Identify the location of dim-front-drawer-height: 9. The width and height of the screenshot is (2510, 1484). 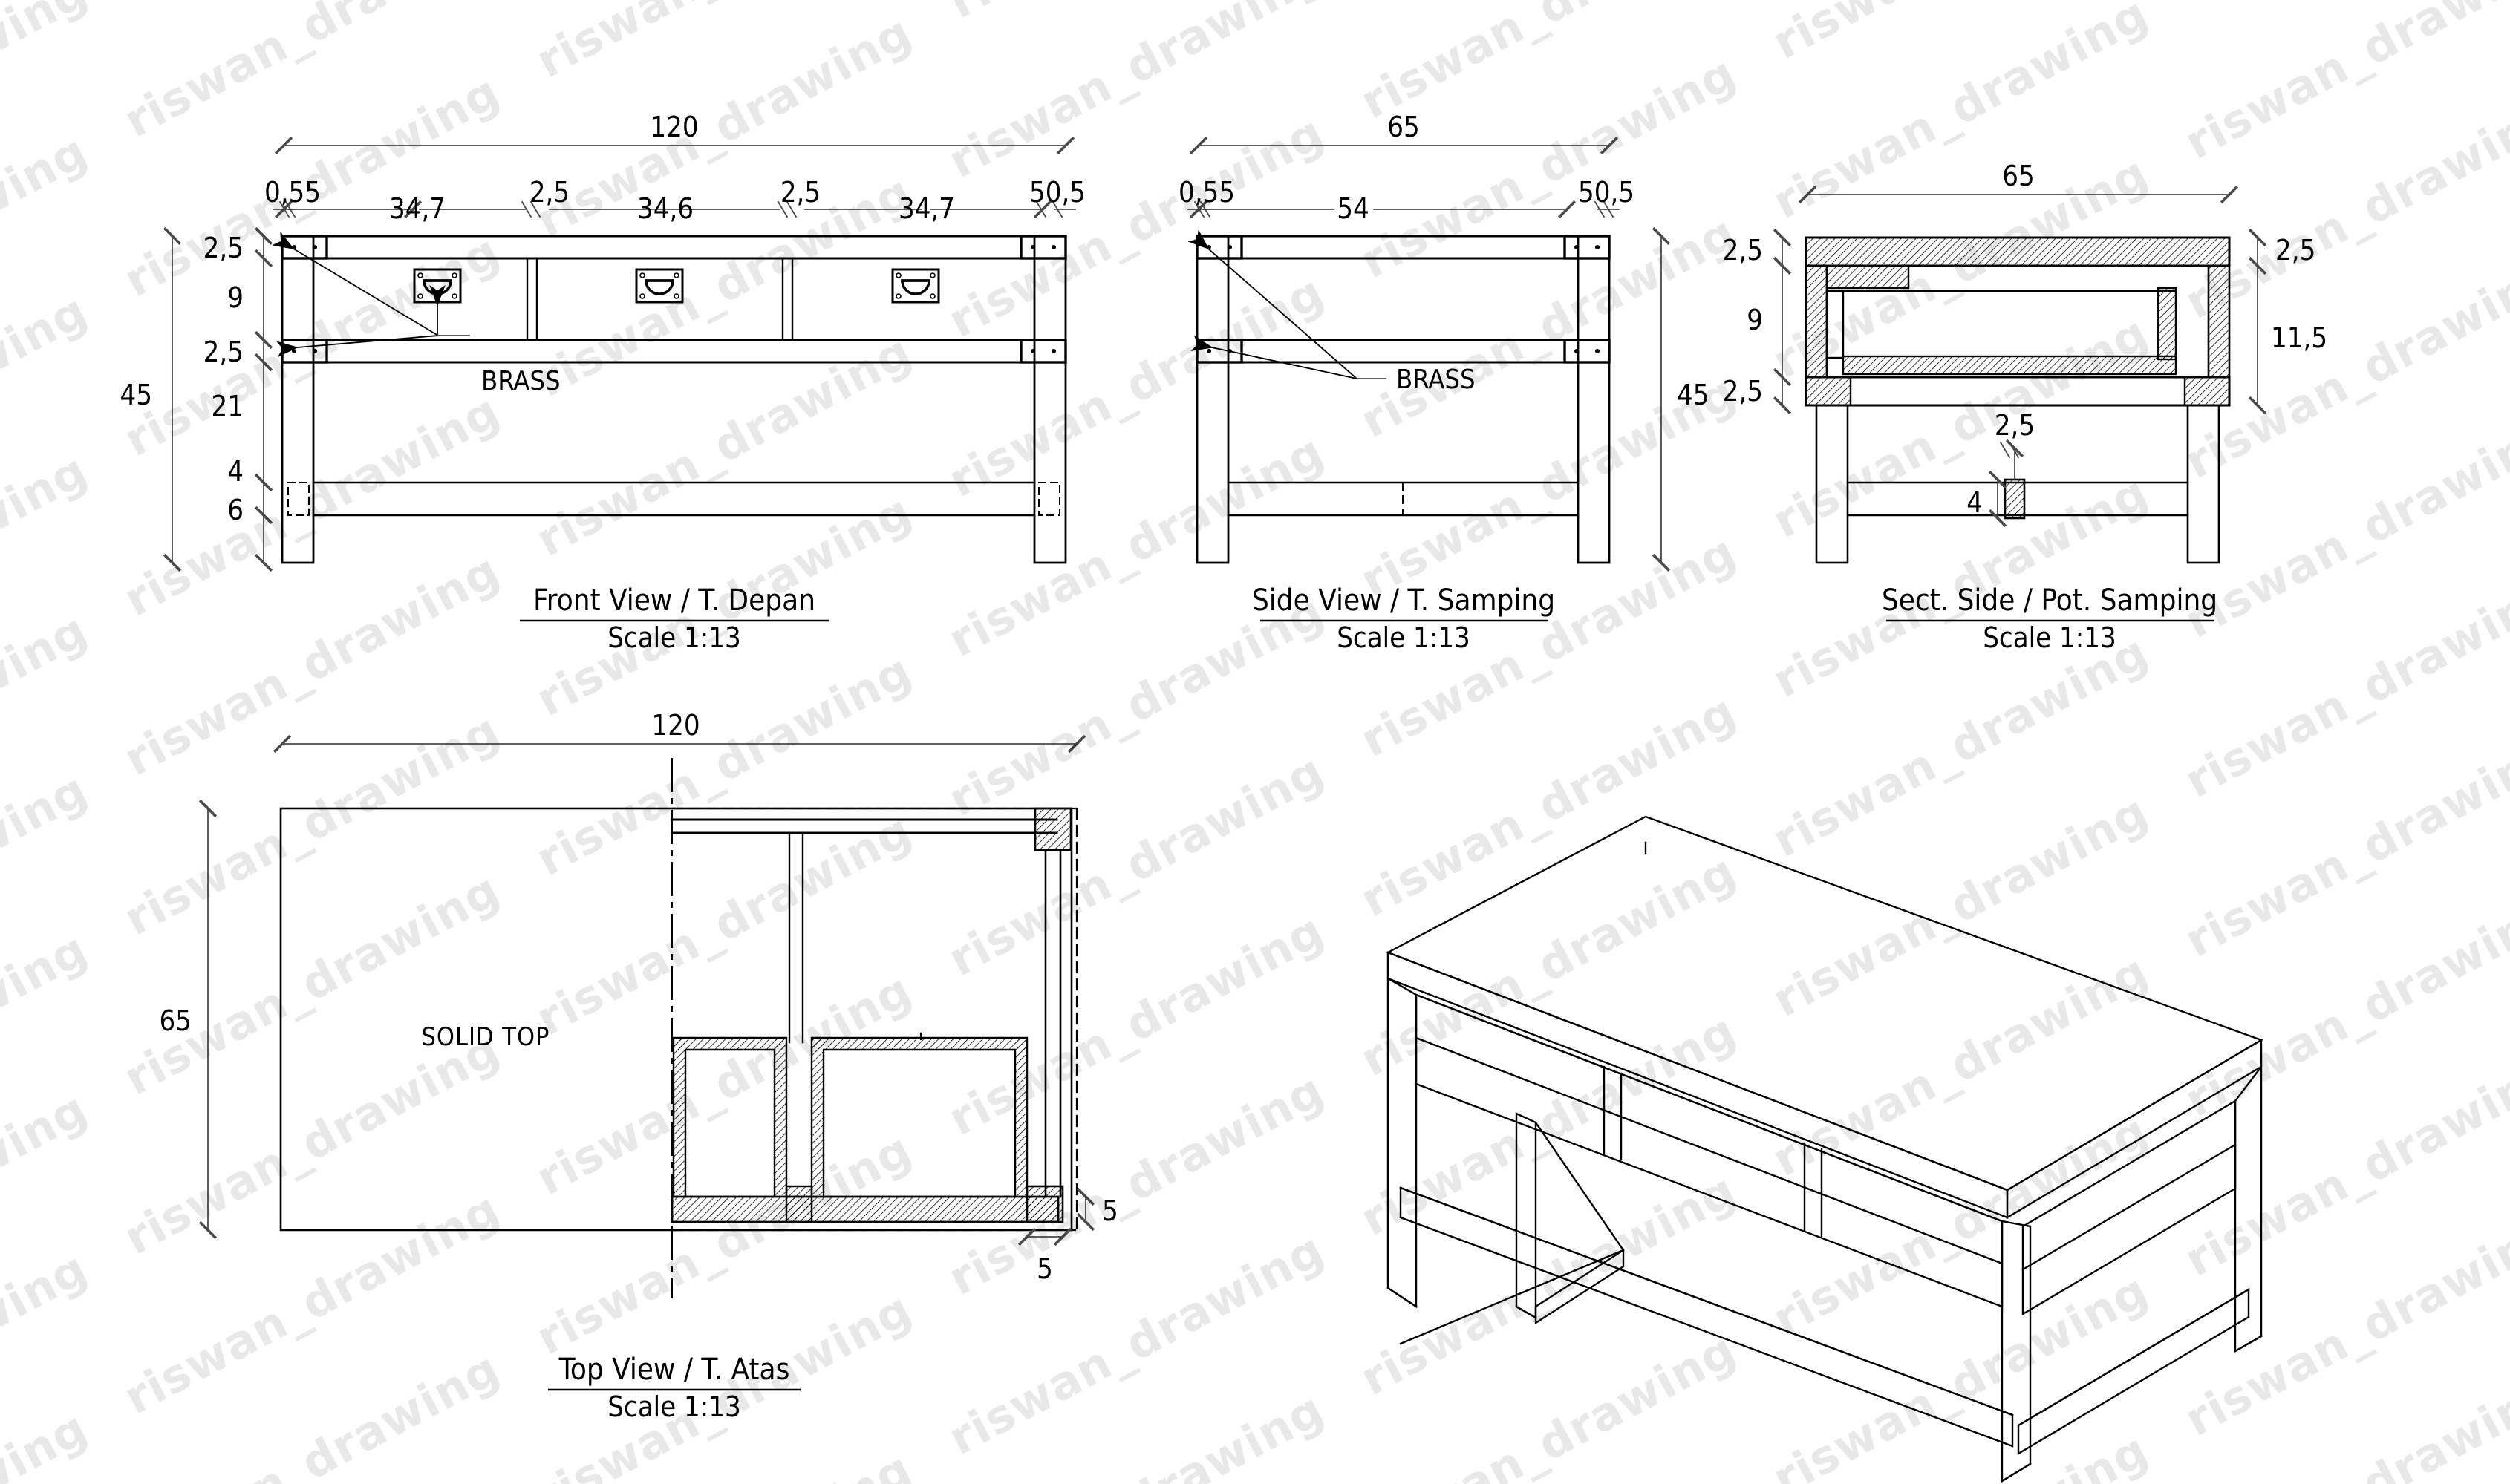
(235, 297).